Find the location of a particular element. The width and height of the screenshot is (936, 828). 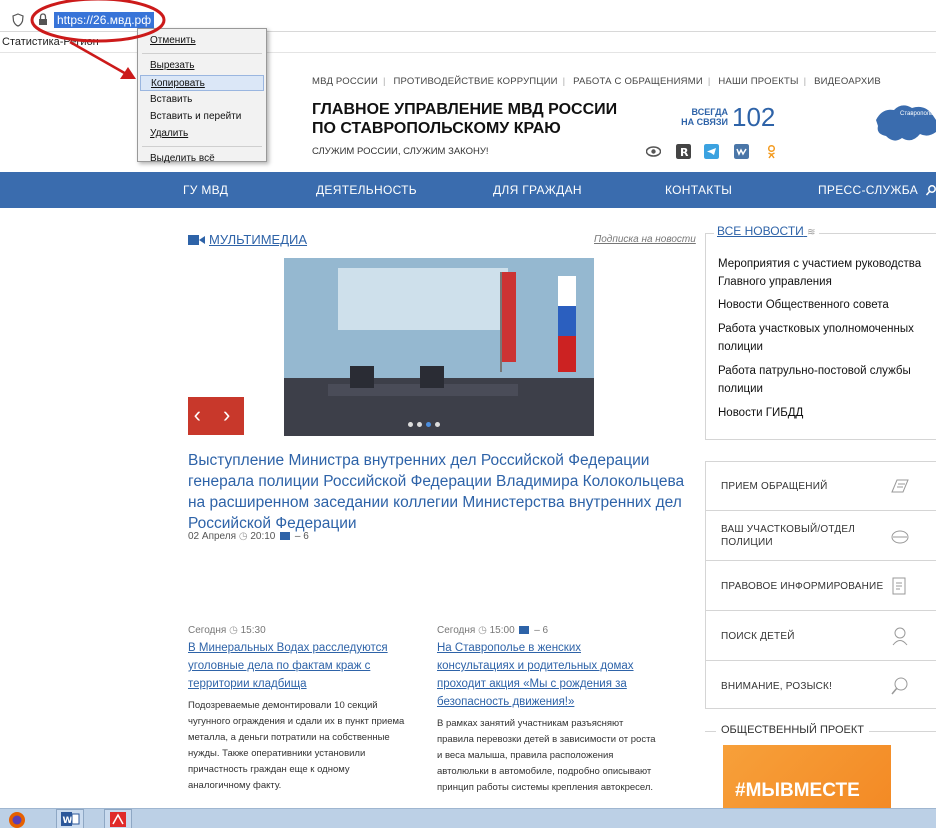

service-wanted: ВНИМАНИЕ, РОЗЫСК! is located at coordinates (820, 686).